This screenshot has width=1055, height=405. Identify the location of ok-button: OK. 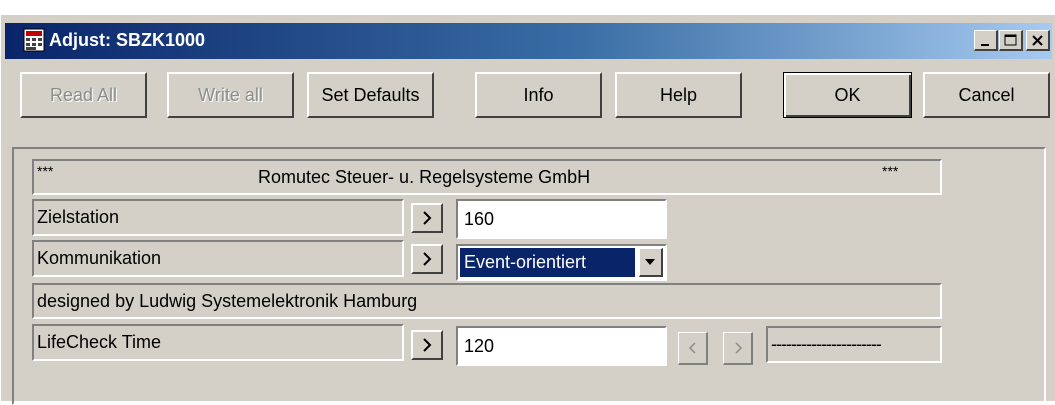
(847, 95).